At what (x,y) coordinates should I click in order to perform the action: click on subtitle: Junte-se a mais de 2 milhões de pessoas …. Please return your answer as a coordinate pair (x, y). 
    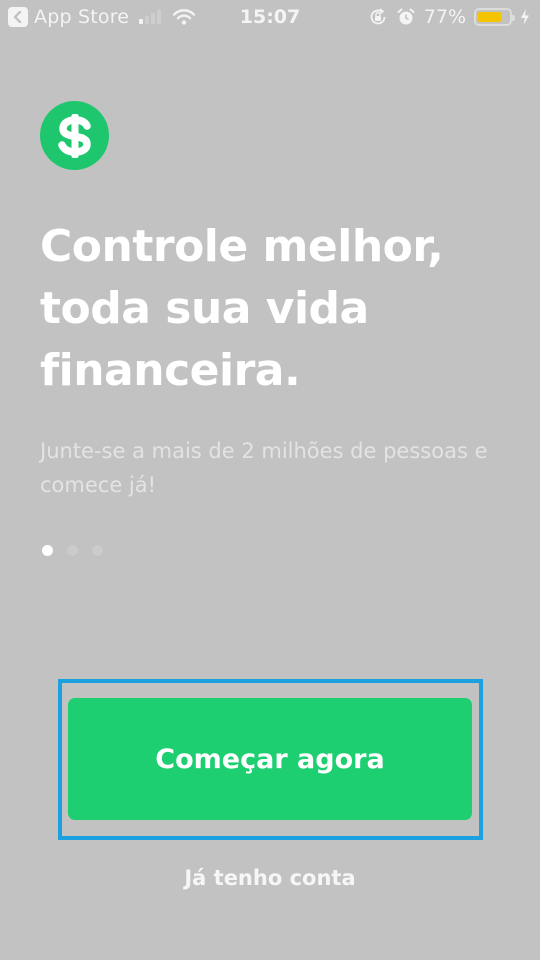
    Looking at the image, I should click on (264, 468).